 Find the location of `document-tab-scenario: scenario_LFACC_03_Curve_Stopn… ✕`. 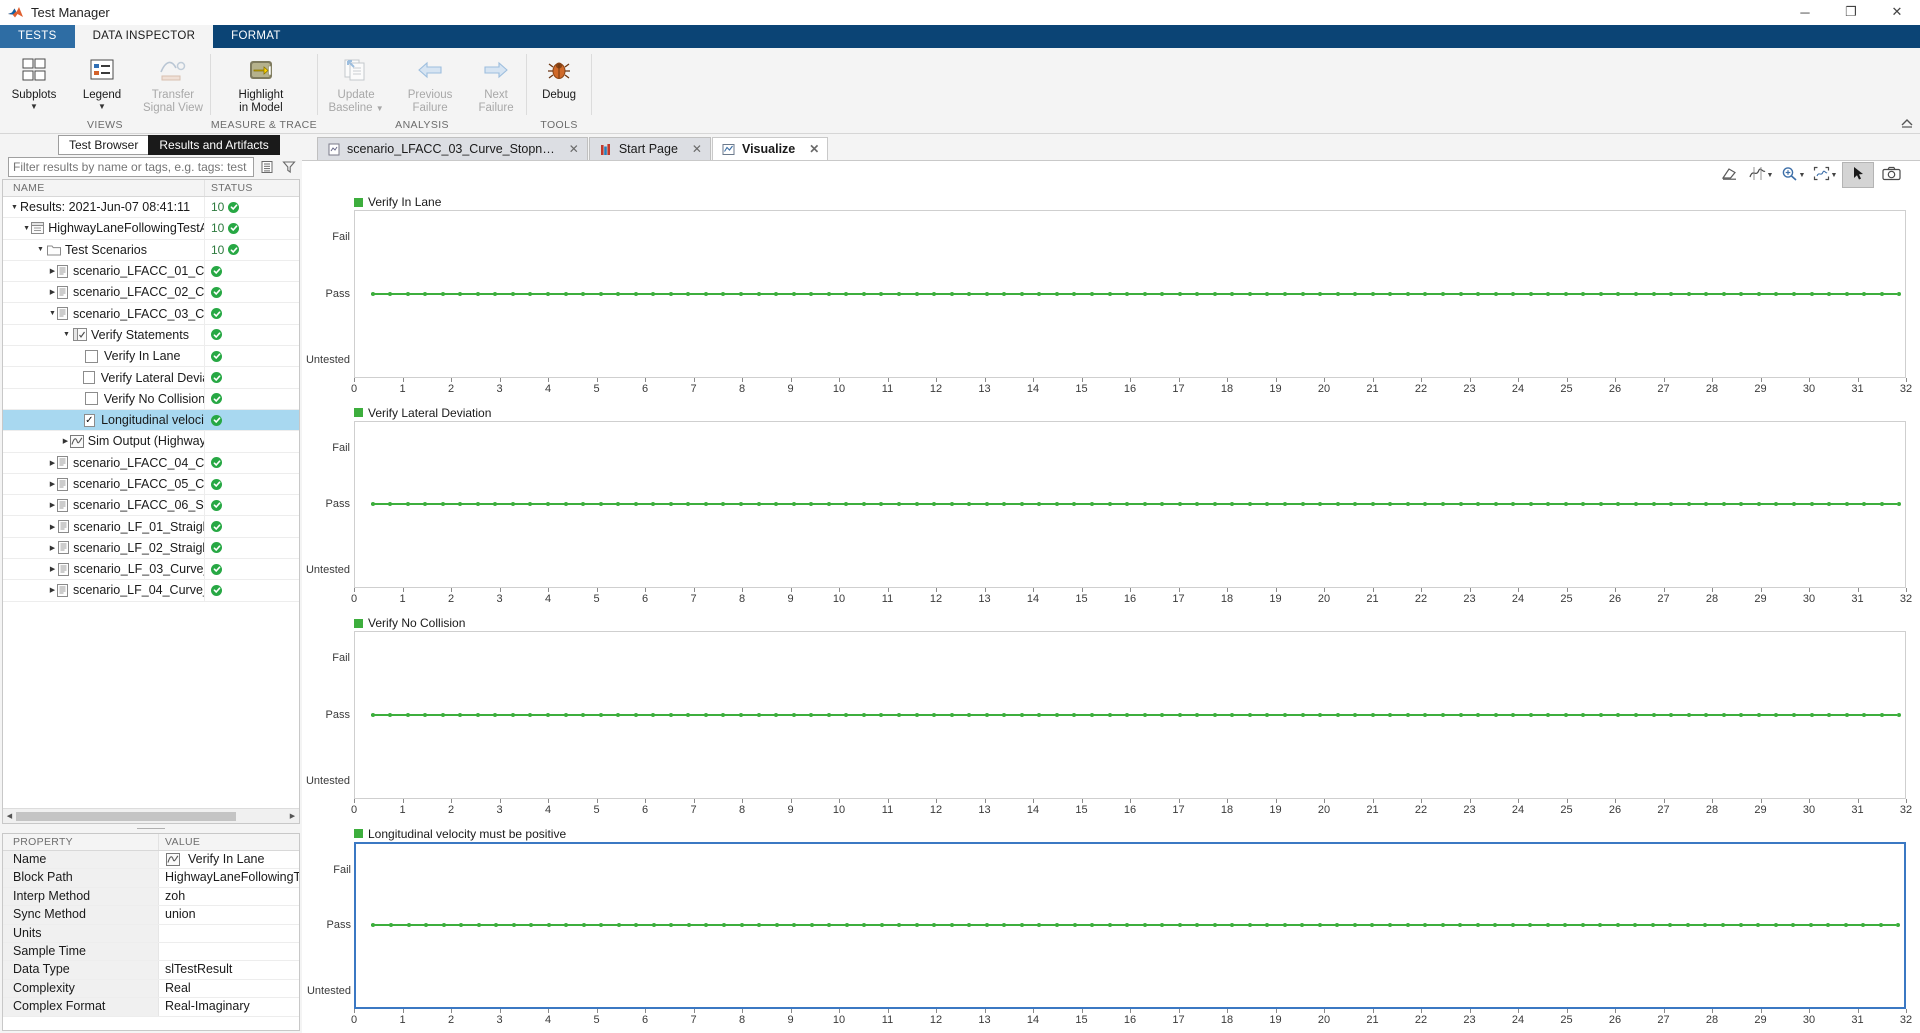

document-tab-scenario: scenario_LFACC_03_Curve_Stopn… ✕ is located at coordinates (452, 148).